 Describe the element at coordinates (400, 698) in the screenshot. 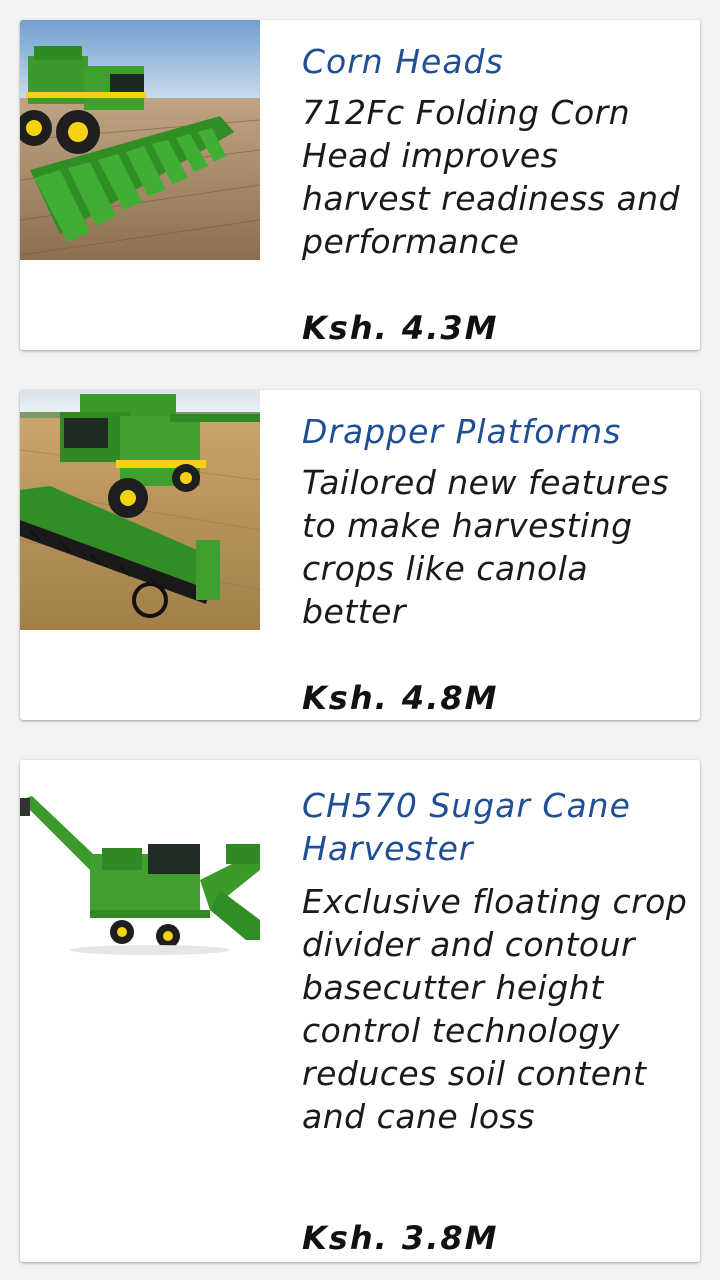

I see `product-price: Ksh. 4.8M` at that location.